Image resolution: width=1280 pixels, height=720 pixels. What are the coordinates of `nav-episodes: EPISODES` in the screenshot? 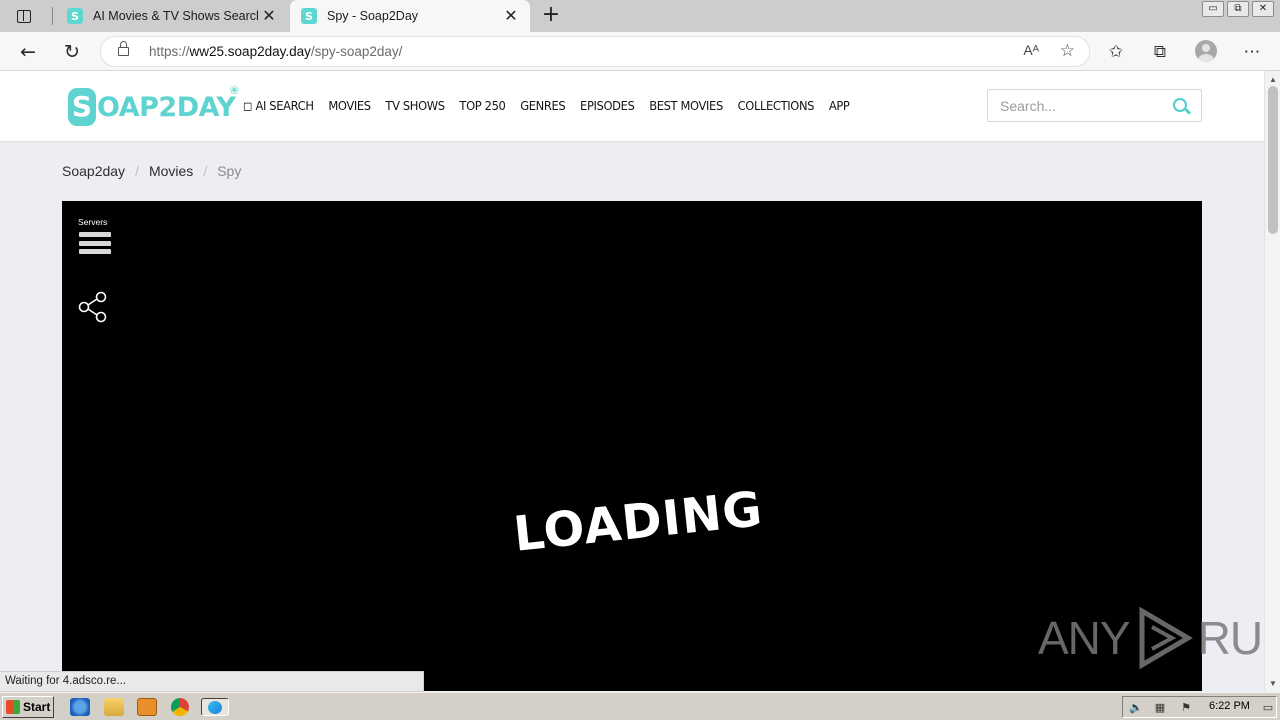 It's located at (607, 105).